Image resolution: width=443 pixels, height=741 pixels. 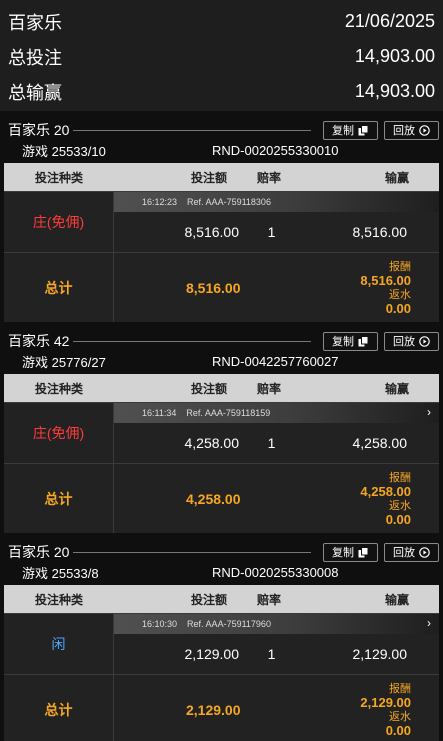 What do you see at coordinates (275, 150) in the screenshot?
I see `round-id: RND-0020255330010` at bounding box center [275, 150].